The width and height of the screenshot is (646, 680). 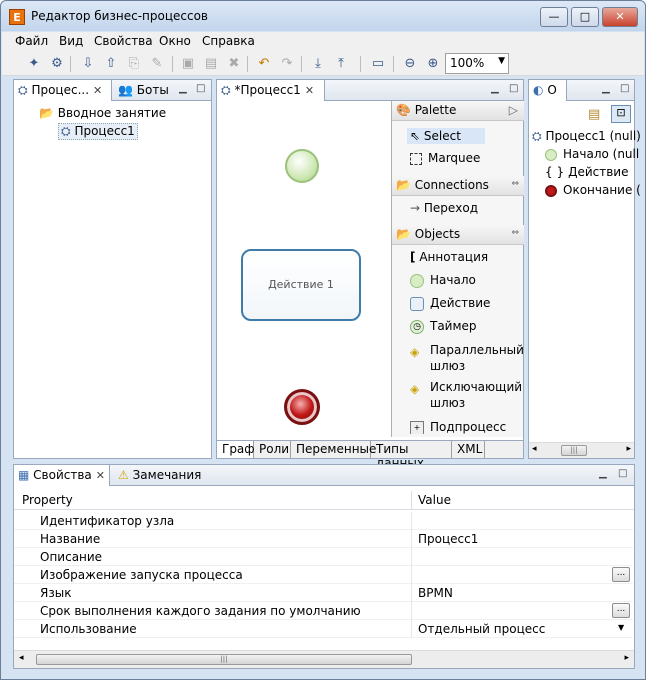 I want to click on tree-item-process: ⛭ Процесс1, so click(x=98, y=131).